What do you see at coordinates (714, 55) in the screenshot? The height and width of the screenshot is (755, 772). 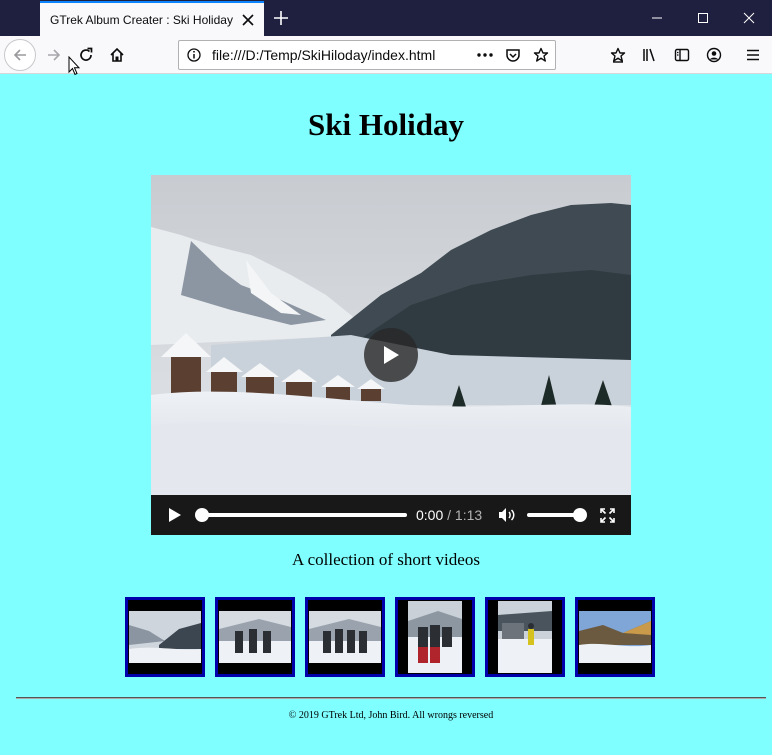 I see `account-icon` at bounding box center [714, 55].